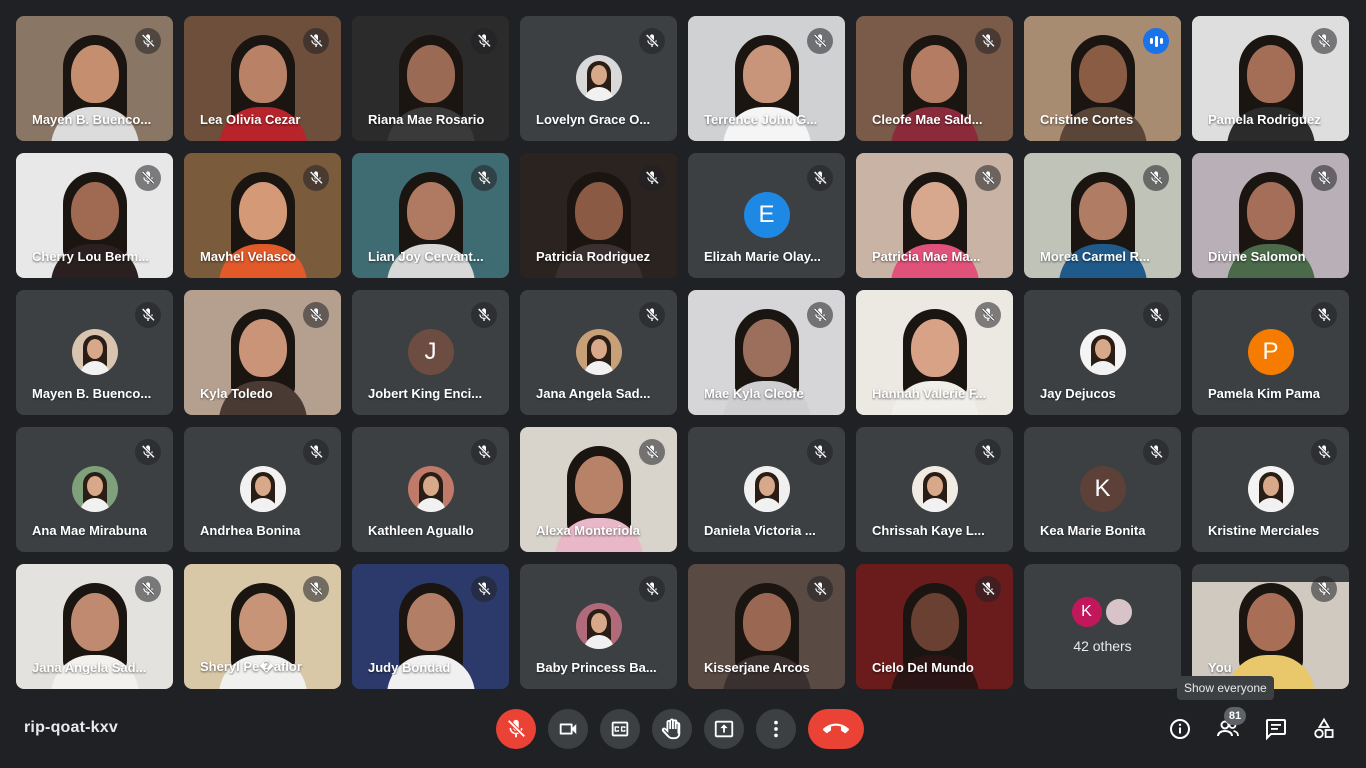 The width and height of the screenshot is (1366, 768). I want to click on chat-icon, so click(1276, 730).